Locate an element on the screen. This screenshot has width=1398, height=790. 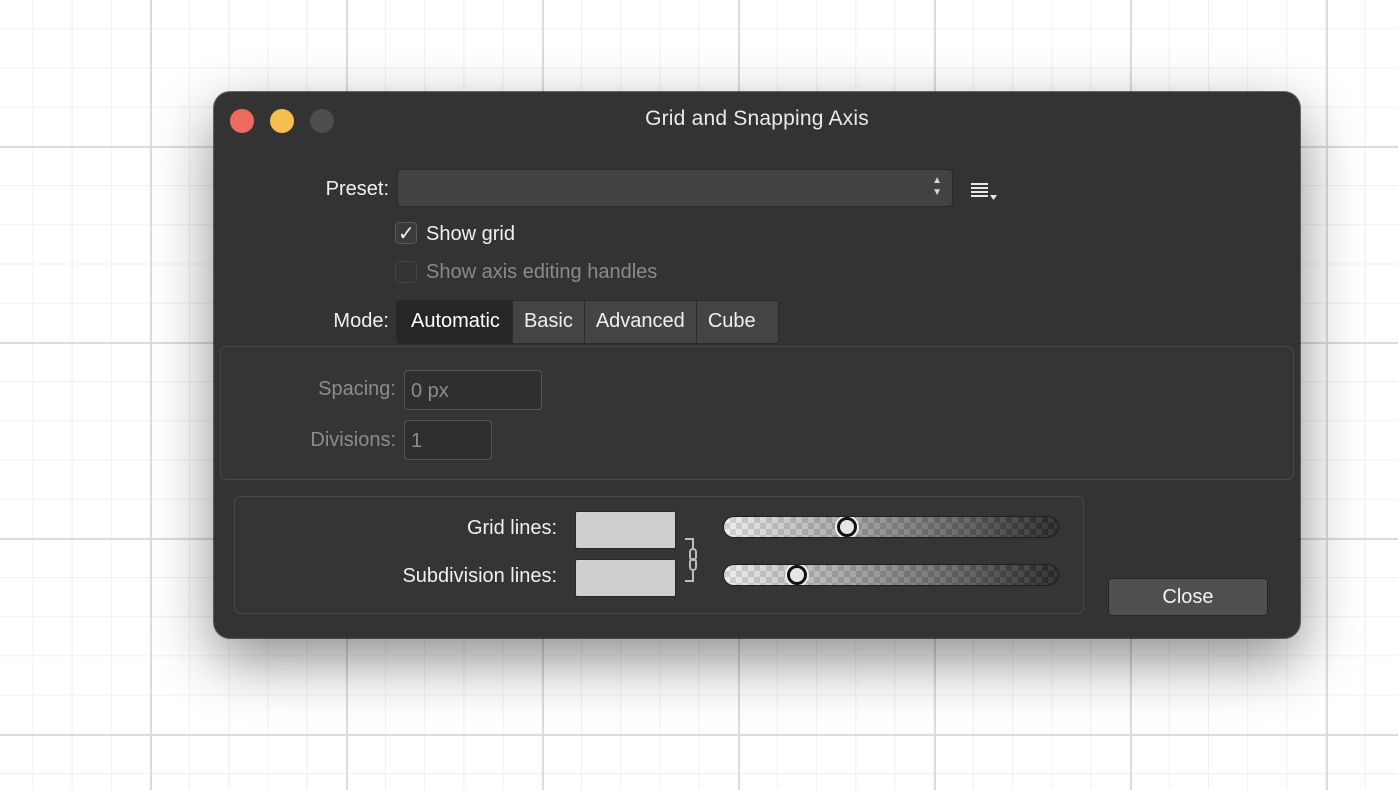
show-grid-label: Show grid is located at coordinates (470, 234).